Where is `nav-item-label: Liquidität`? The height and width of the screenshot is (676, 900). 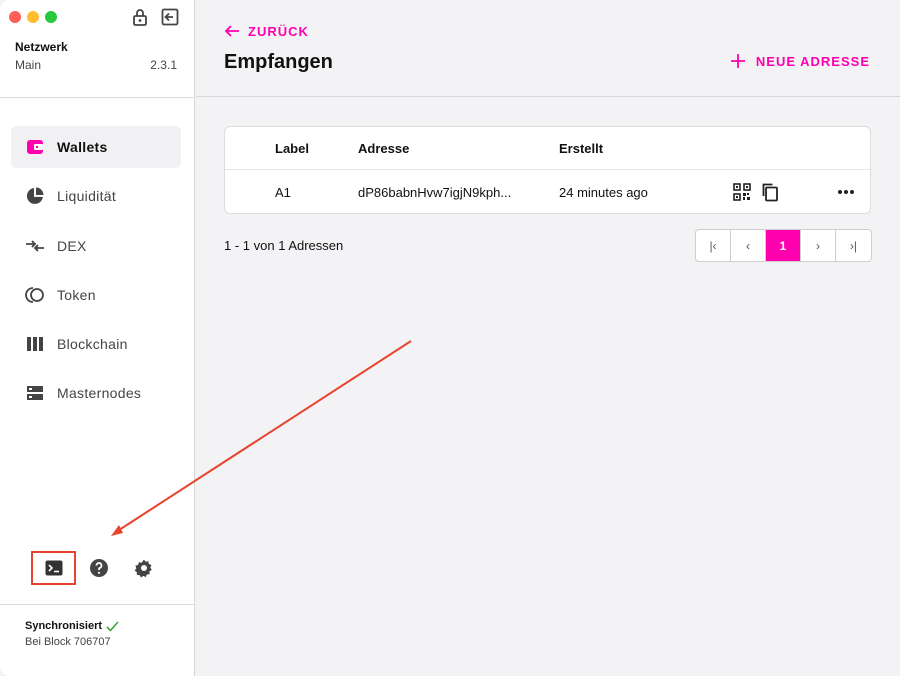 nav-item-label: Liquidität is located at coordinates (87, 196).